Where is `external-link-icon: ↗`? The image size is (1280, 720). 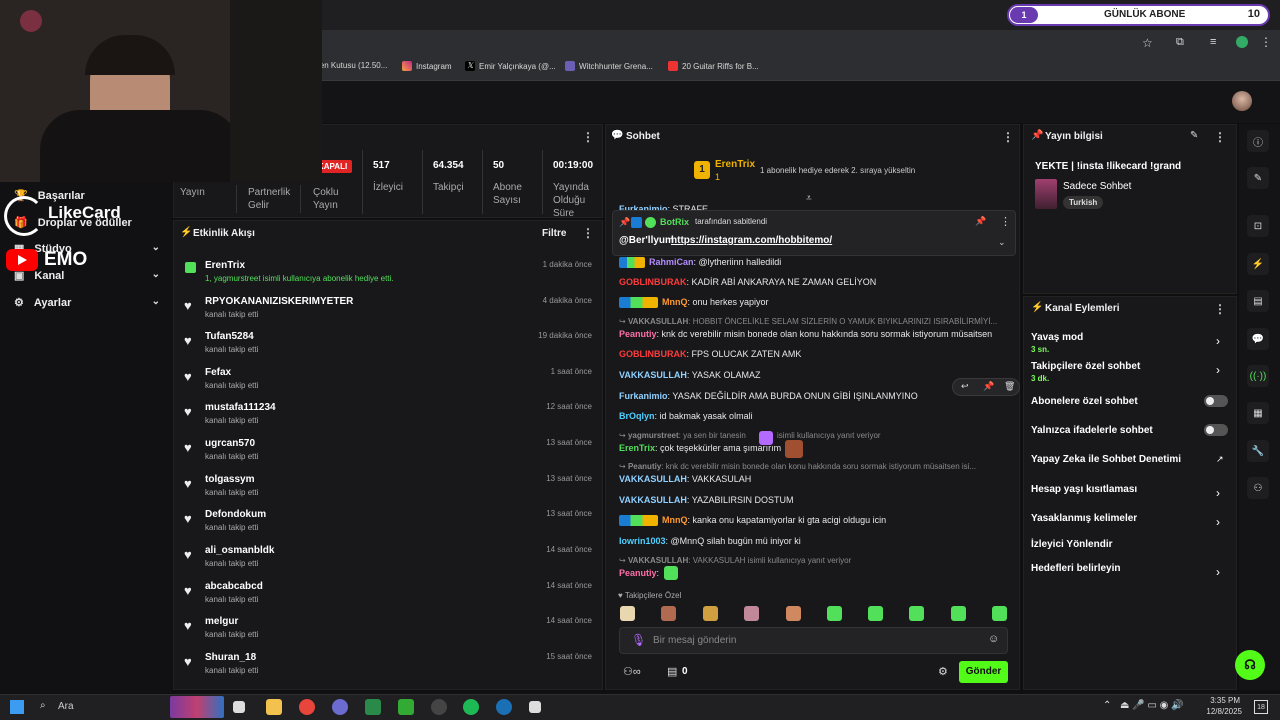
external-link-icon: ↗ is located at coordinates (1220, 459).